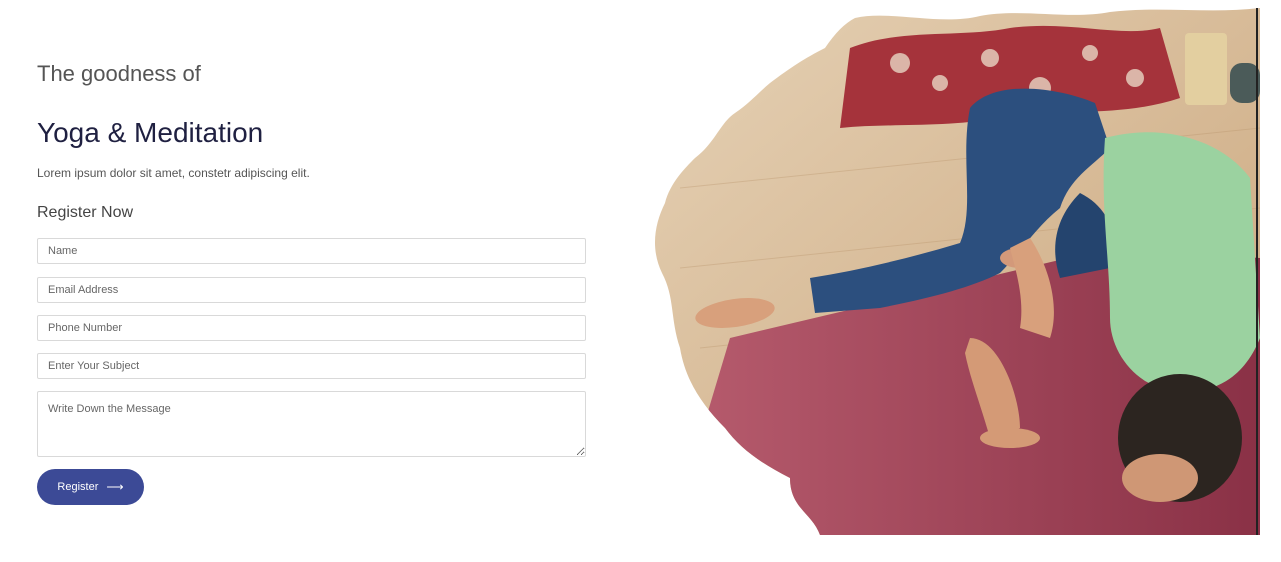 The image size is (1281, 562). What do you see at coordinates (311, 328) in the screenshot?
I see `phone-input` at bounding box center [311, 328].